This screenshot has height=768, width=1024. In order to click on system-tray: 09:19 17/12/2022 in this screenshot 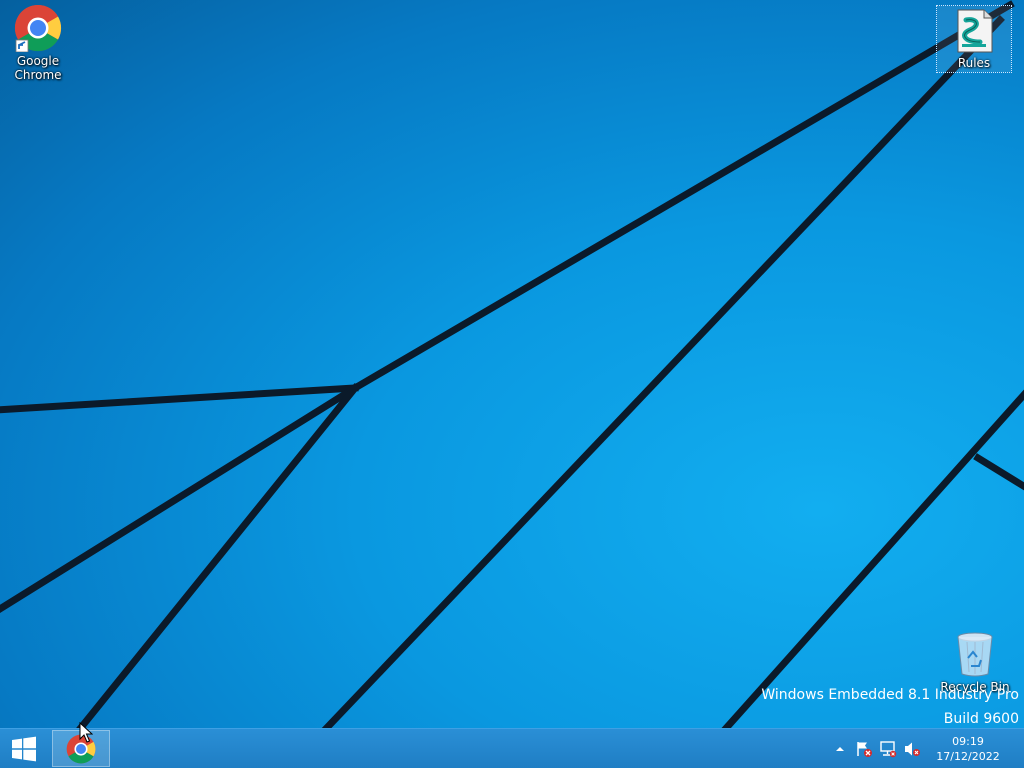, I will do `click(926, 748)`.